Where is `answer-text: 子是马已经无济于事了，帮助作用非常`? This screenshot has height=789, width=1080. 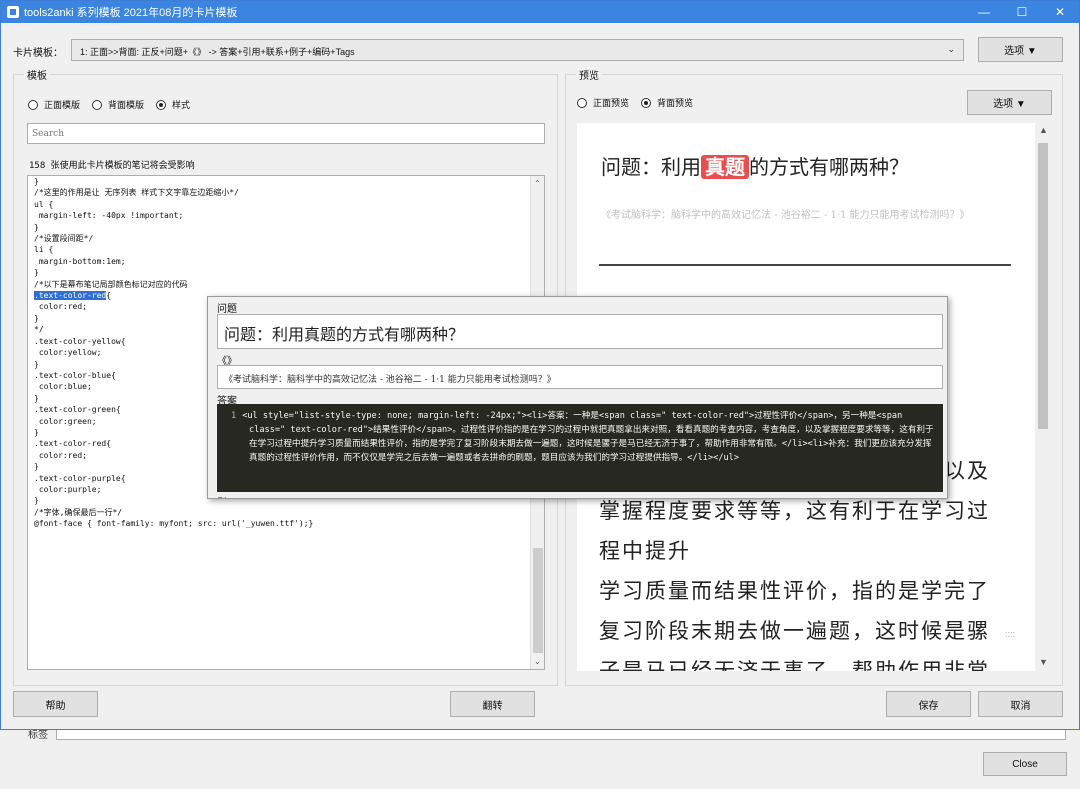 answer-text: 子是马已经无济于事了，帮助作用非常 is located at coordinates (794, 665).